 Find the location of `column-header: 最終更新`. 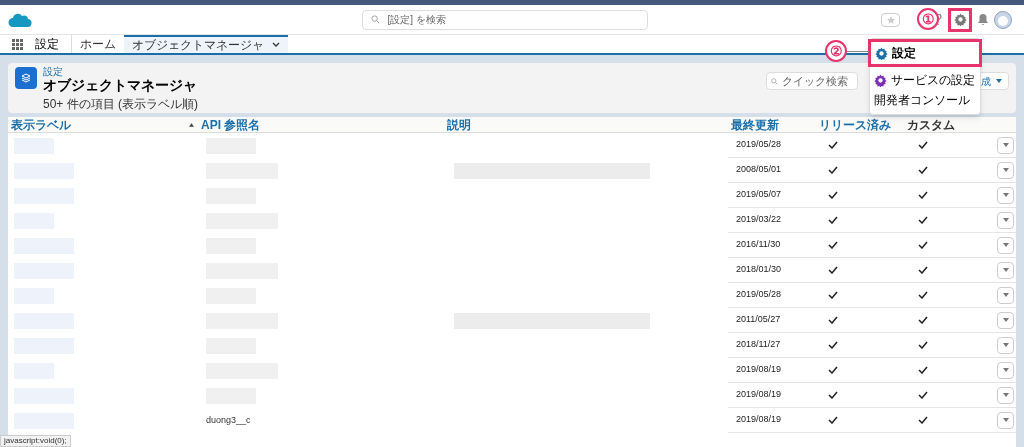

column-header: 最終更新 is located at coordinates (772, 125).